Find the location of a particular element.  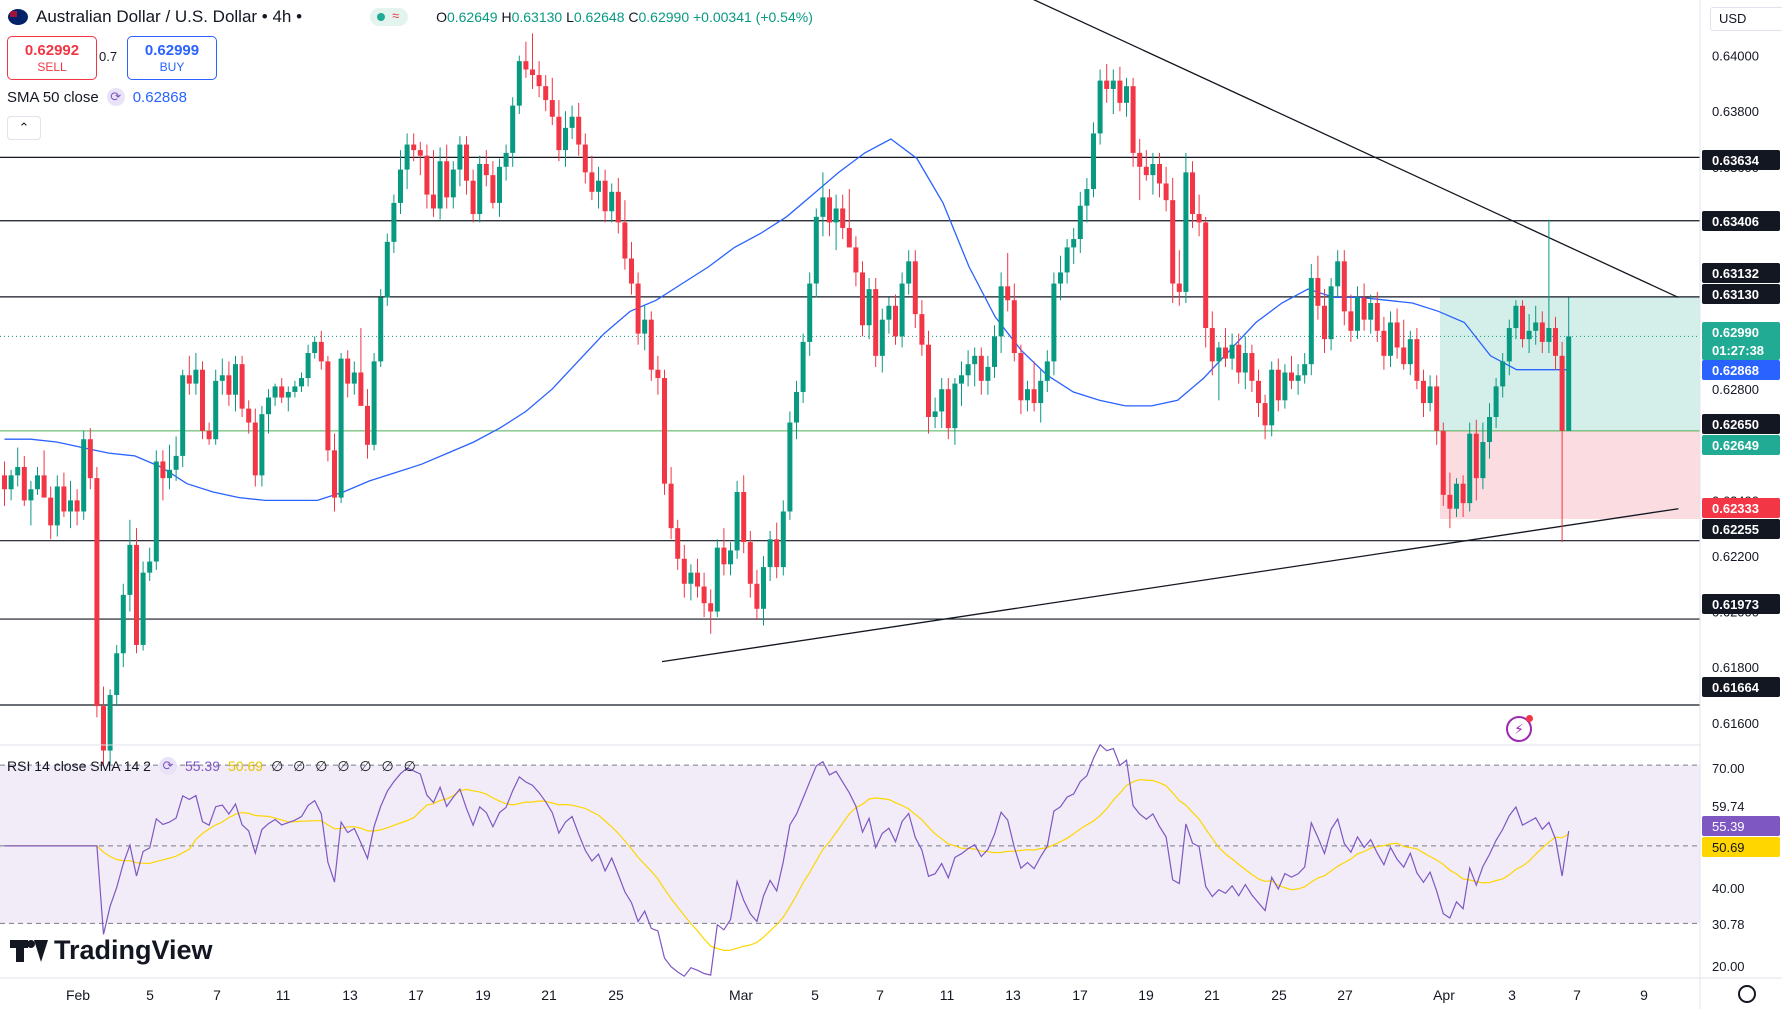

rsi-tick-label: 55.39 is located at coordinates (1728, 826).